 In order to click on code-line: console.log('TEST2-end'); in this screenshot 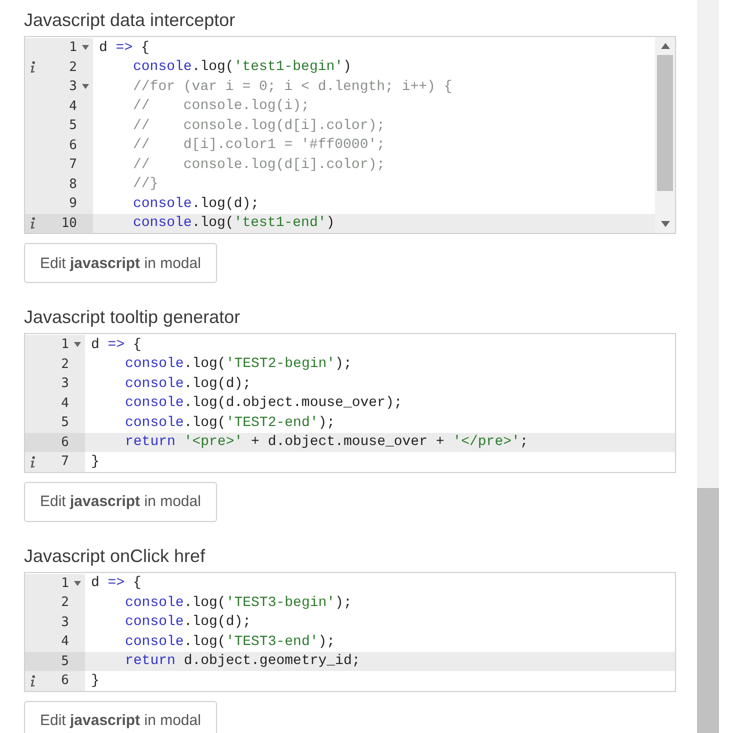, I will do `click(230, 422)`.